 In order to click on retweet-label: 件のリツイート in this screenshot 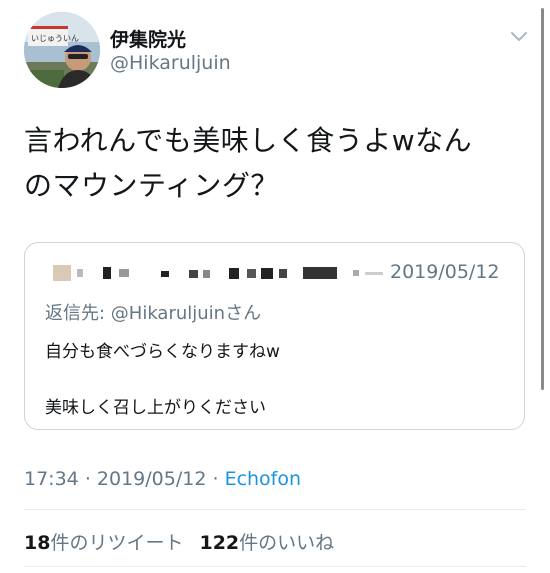, I will do `click(117, 543)`.